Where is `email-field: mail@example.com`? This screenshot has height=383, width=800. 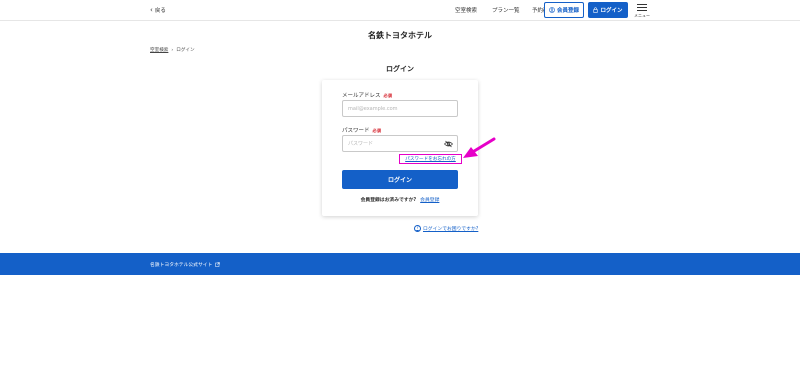
email-field: mail@example.com is located at coordinates (400, 108).